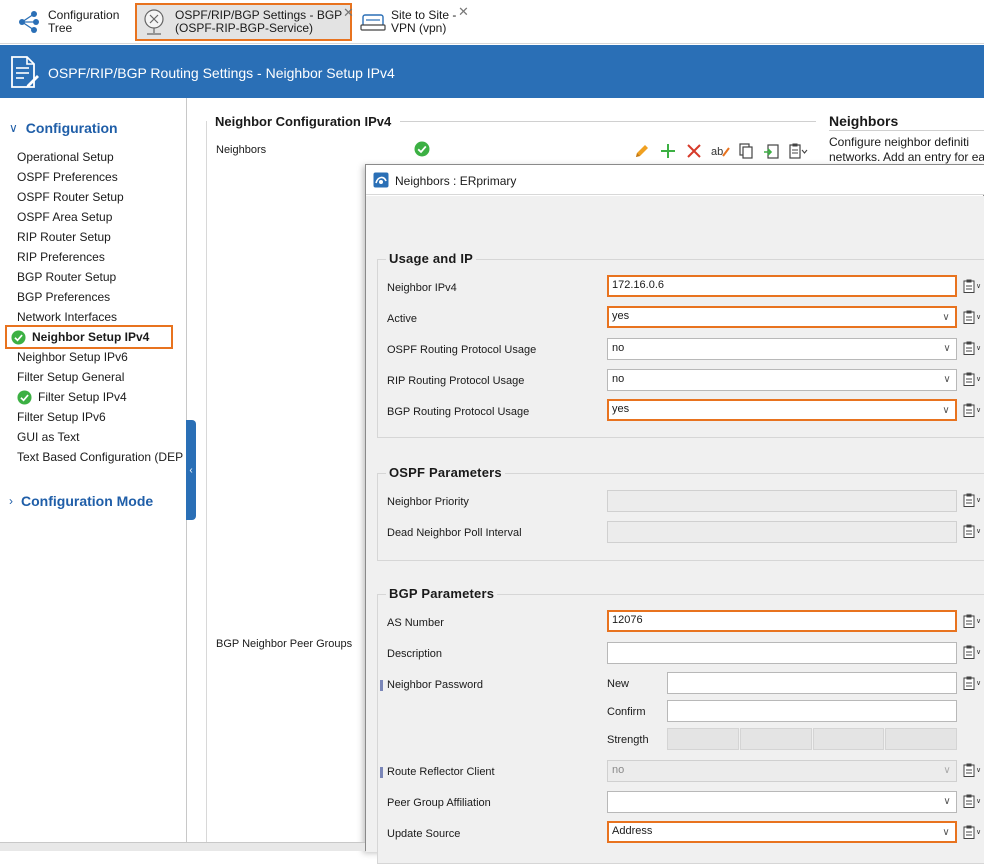  I want to click on sidebar-item-neighbor-setup-ipv6: Neighbor Setup IPv6, so click(102, 357).